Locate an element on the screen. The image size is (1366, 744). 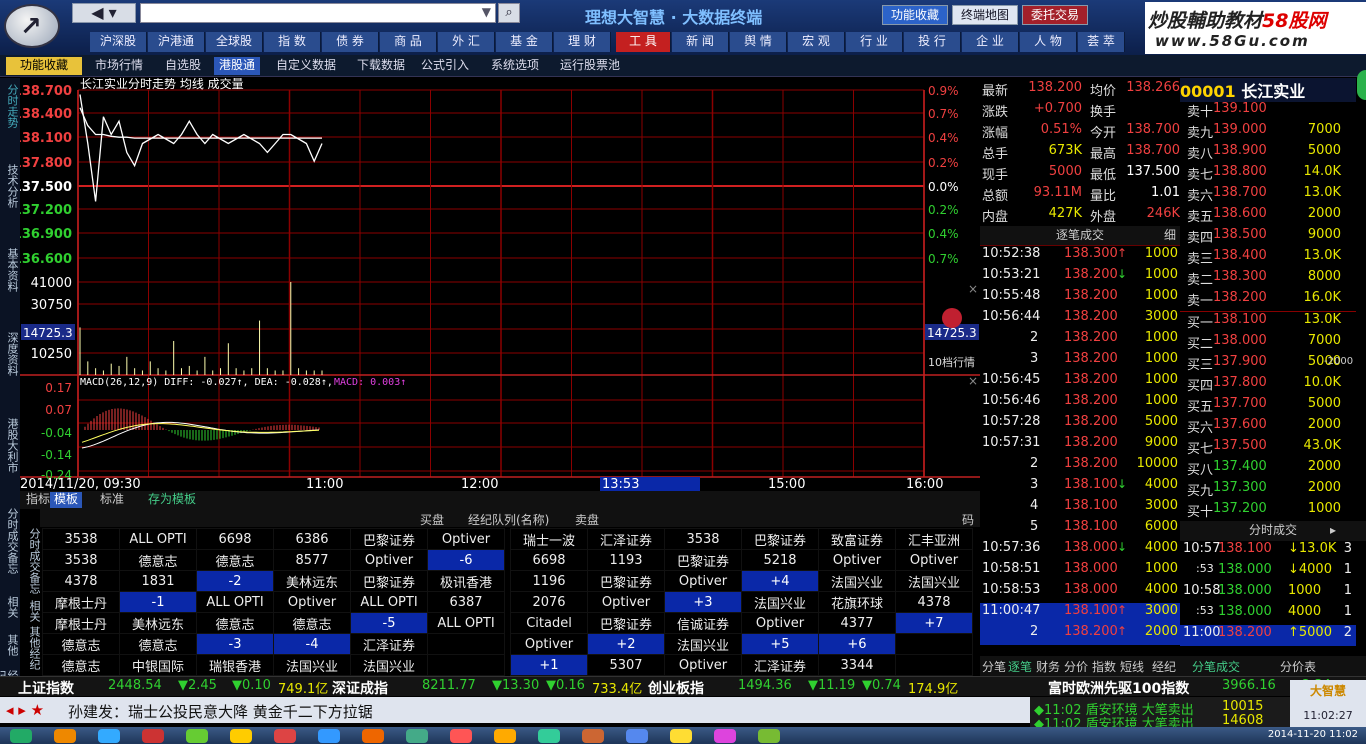
trade-row: 2 138.200 1000 is located at coordinates (1080, 340).